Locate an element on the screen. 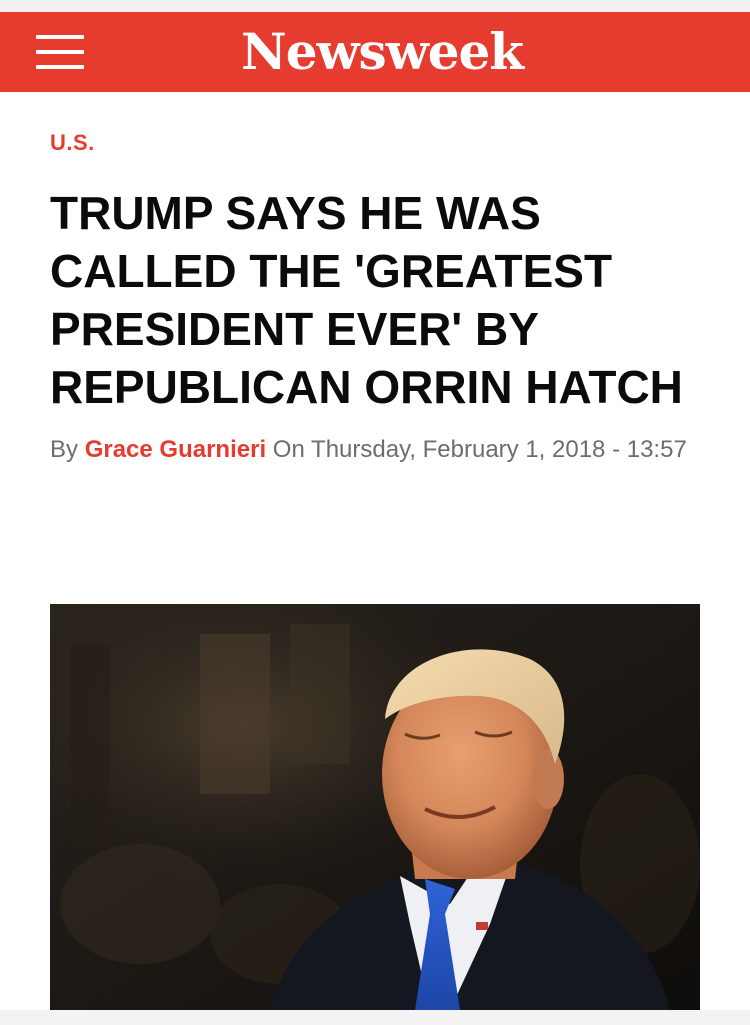 This screenshot has width=750, height=1025. hamburger-menu-icon is located at coordinates (60, 52).